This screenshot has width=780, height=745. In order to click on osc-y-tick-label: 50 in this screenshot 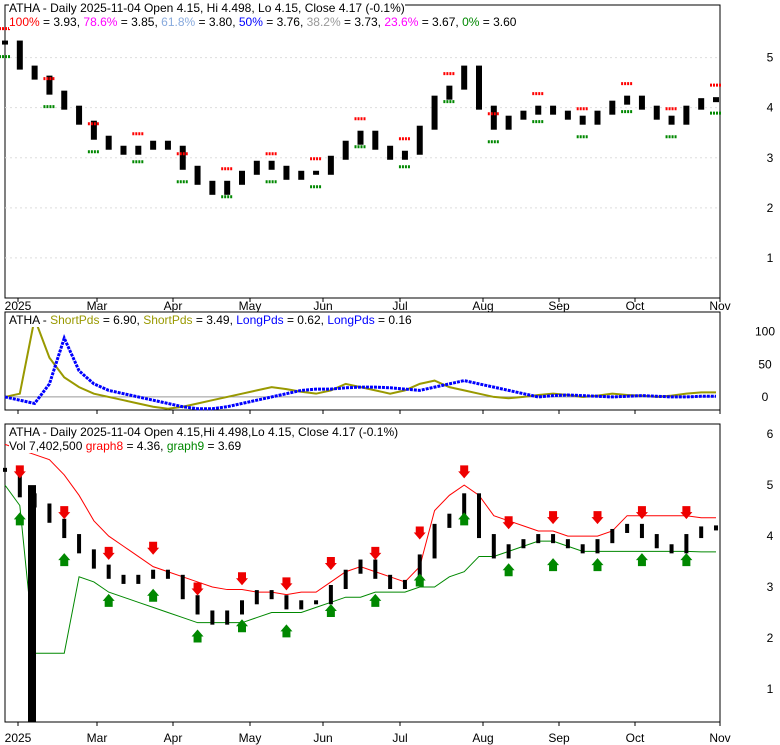, I will do `click(765, 364)`.